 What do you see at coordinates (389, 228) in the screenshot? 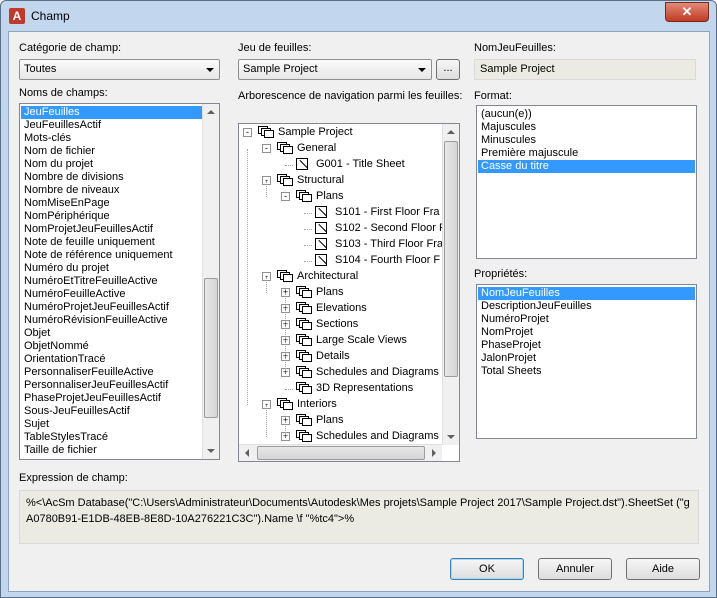
I see `tree-node: S102 - Second Floor F` at bounding box center [389, 228].